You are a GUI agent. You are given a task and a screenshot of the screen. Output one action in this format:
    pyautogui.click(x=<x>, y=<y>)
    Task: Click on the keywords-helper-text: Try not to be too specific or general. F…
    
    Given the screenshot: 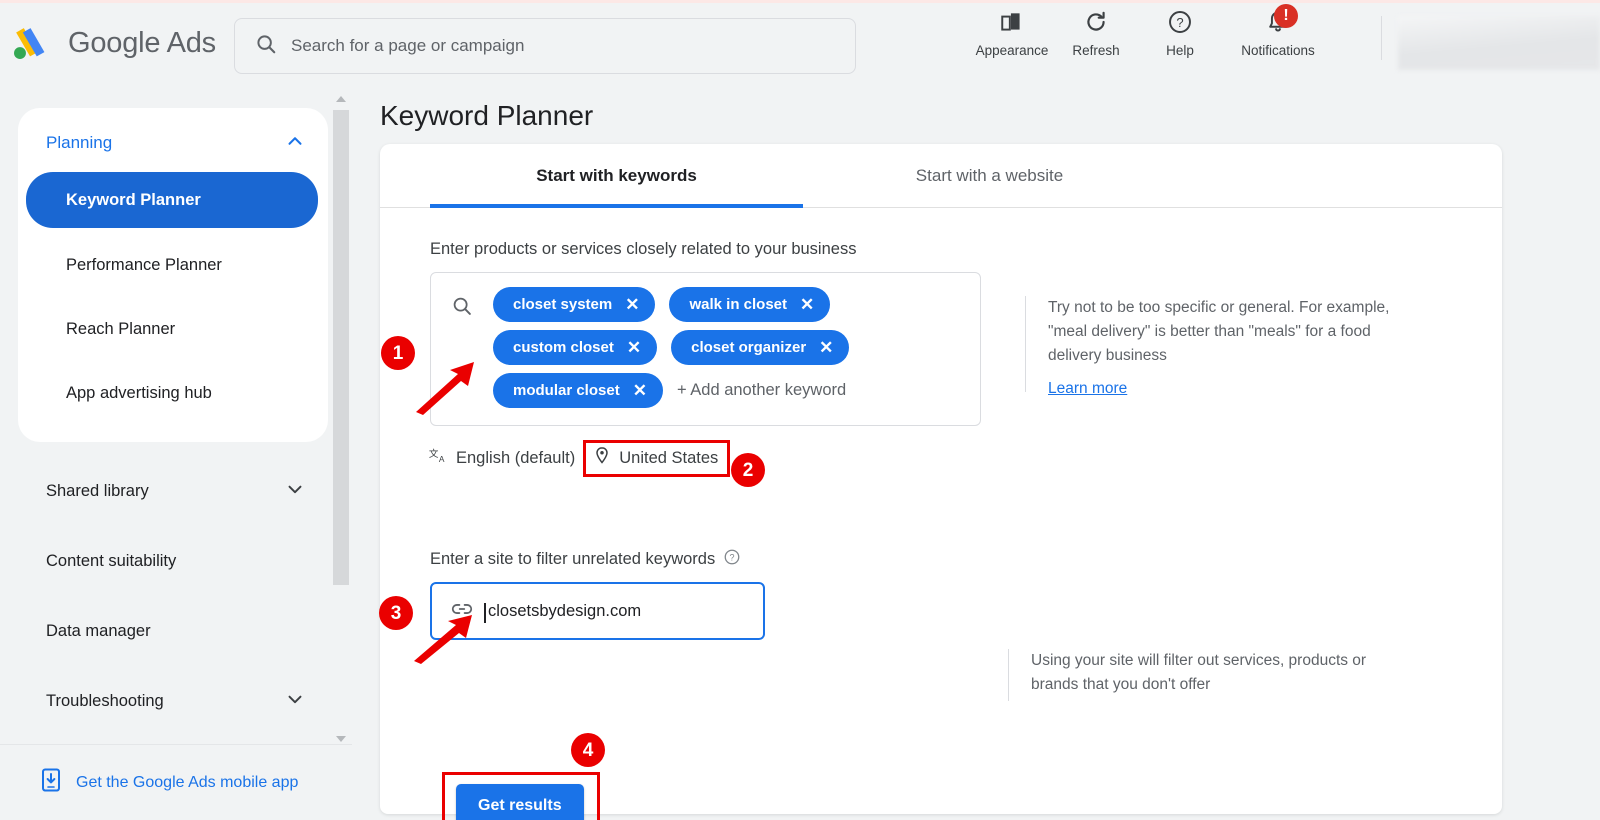 What is the action you would take?
    pyautogui.click(x=1219, y=332)
    